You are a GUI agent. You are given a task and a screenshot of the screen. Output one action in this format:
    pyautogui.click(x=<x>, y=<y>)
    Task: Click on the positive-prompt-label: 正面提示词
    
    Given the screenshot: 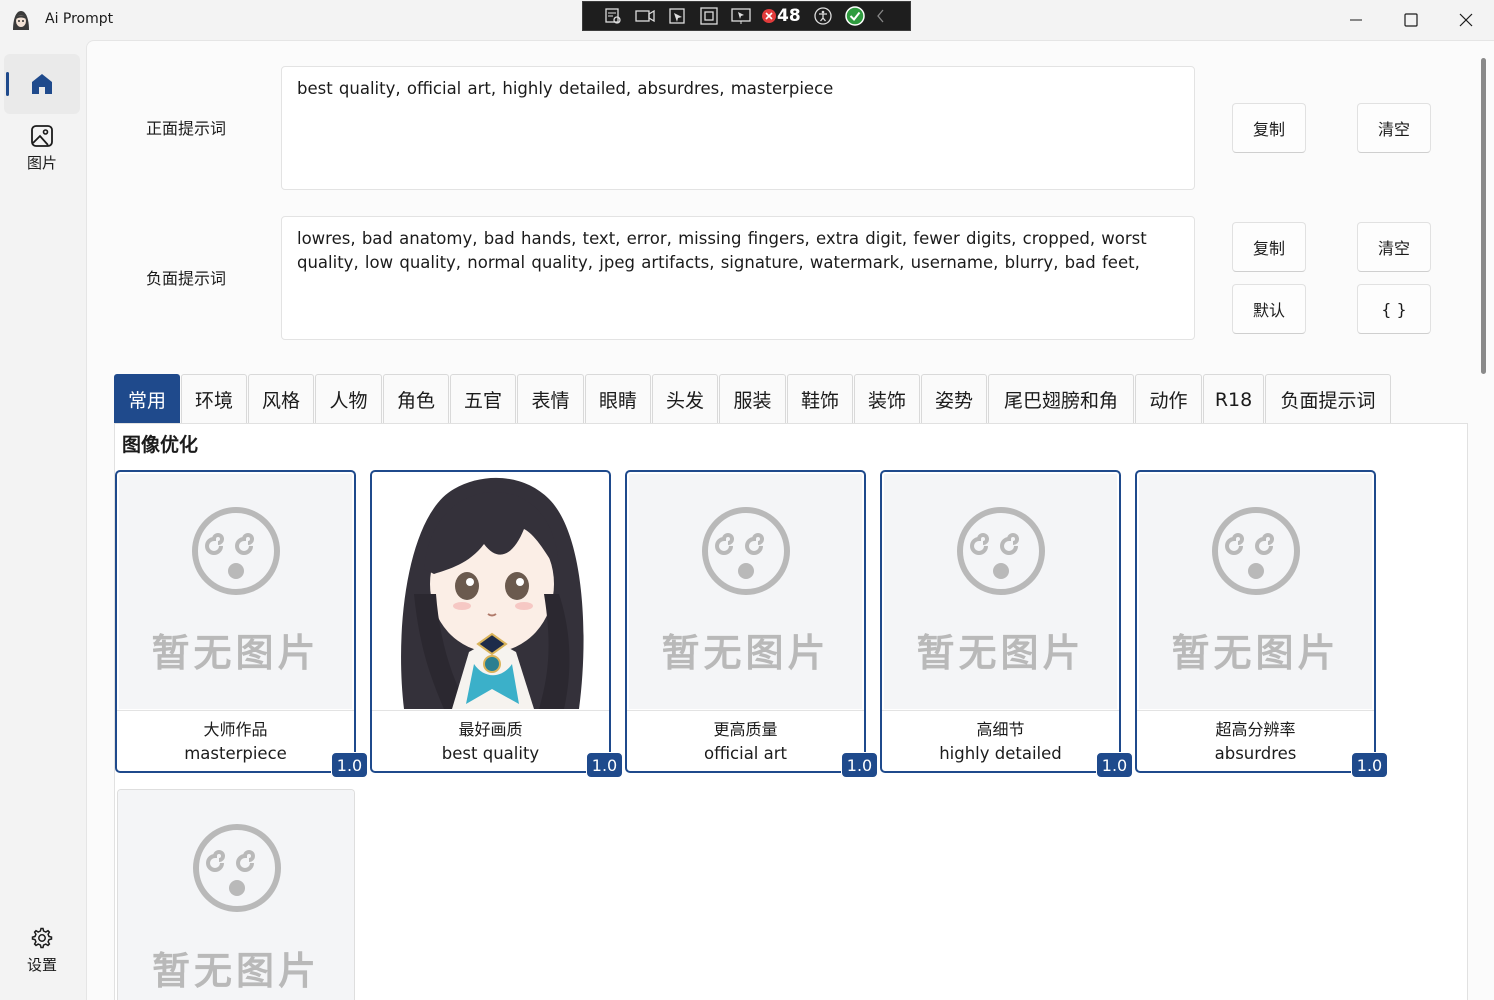 What is the action you would take?
    pyautogui.click(x=186, y=128)
    